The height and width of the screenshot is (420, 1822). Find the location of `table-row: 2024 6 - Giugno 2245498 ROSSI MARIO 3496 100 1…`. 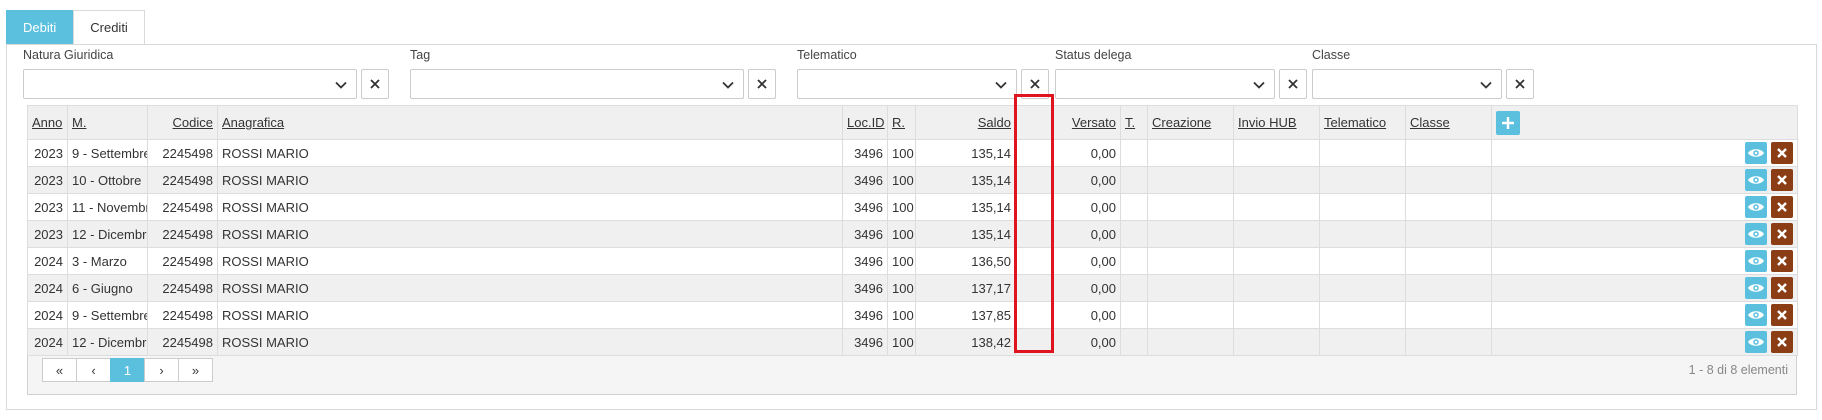

table-row: 2024 6 - Giugno 2245498 ROSSI MARIO 3496 100 1… is located at coordinates (912, 288).